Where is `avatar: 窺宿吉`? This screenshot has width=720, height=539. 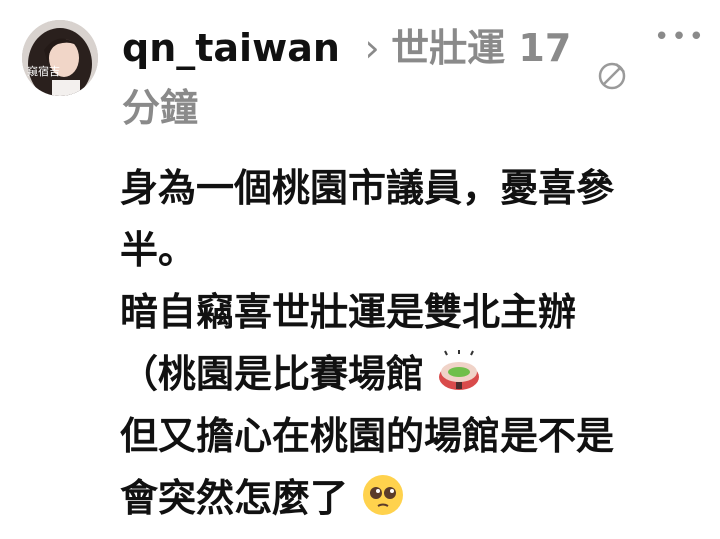 avatar: 窺宿吉 is located at coordinates (60, 58).